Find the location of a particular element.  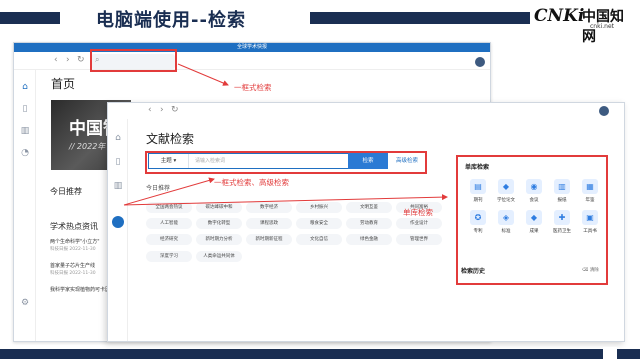

recommend-tag: 经济研究 is located at coordinates (169, 239).